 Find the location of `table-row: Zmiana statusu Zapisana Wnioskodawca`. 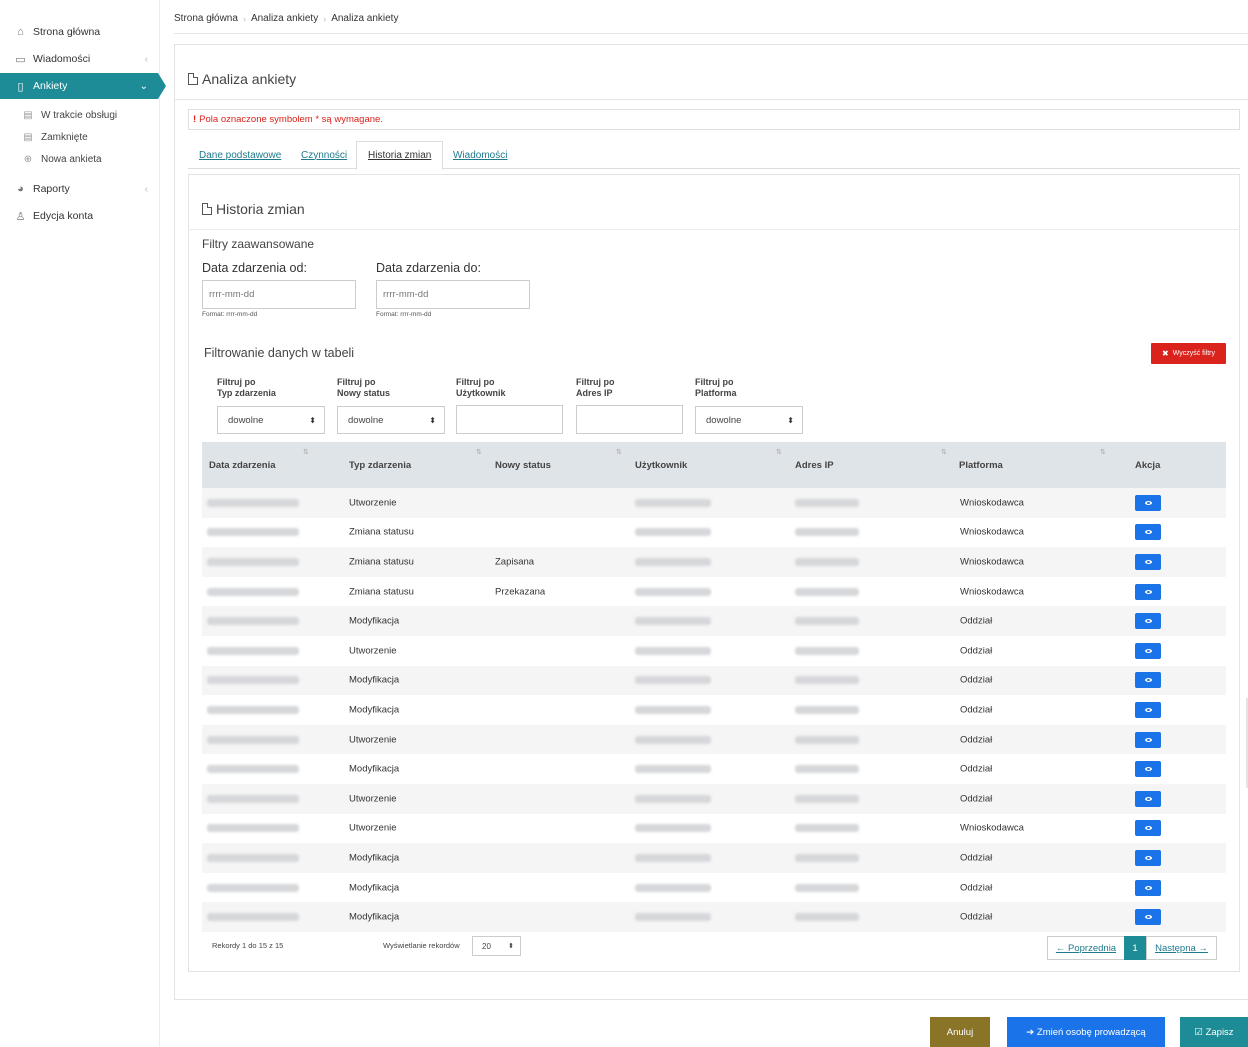

table-row: Zmiana statusu Zapisana Wnioskodawca is located at coordinates (714, 562).